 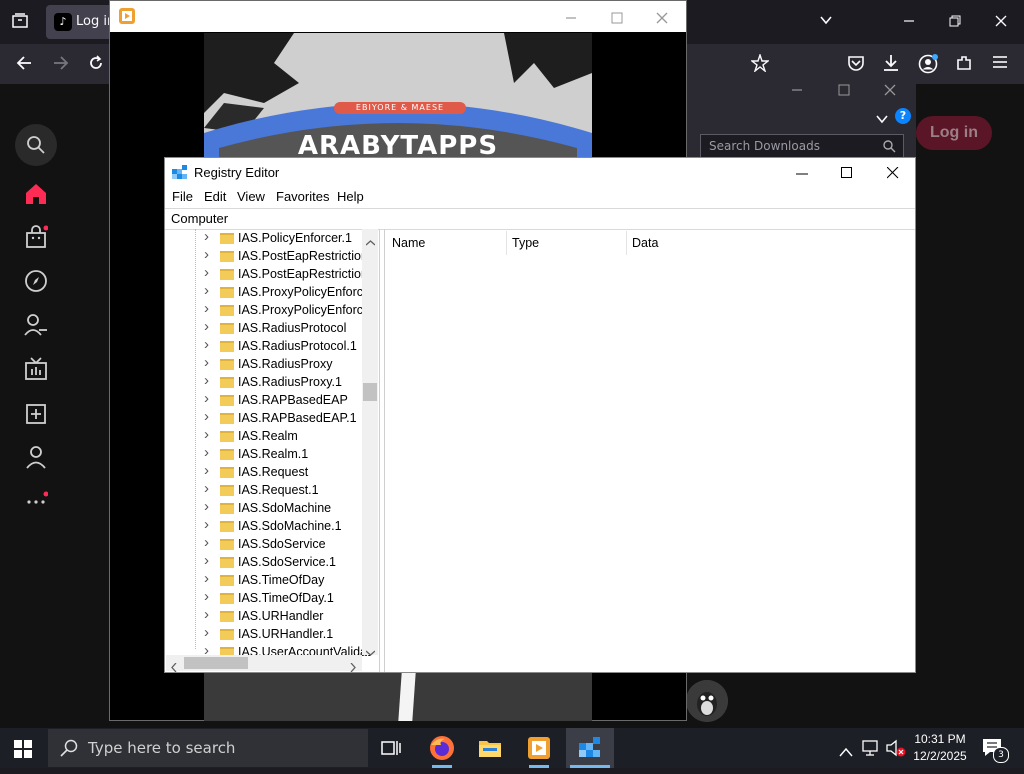 I want to click on registry-editor-taskbar-icon, so click(x=590, y=748).